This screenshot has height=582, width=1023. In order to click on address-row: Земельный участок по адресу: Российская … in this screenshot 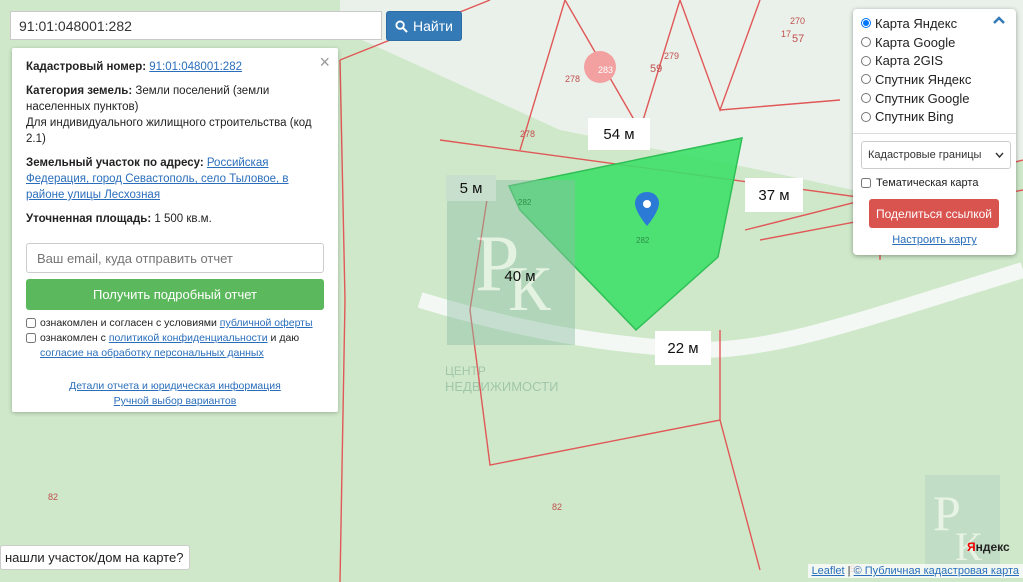, I will do `click(175, 179)`.